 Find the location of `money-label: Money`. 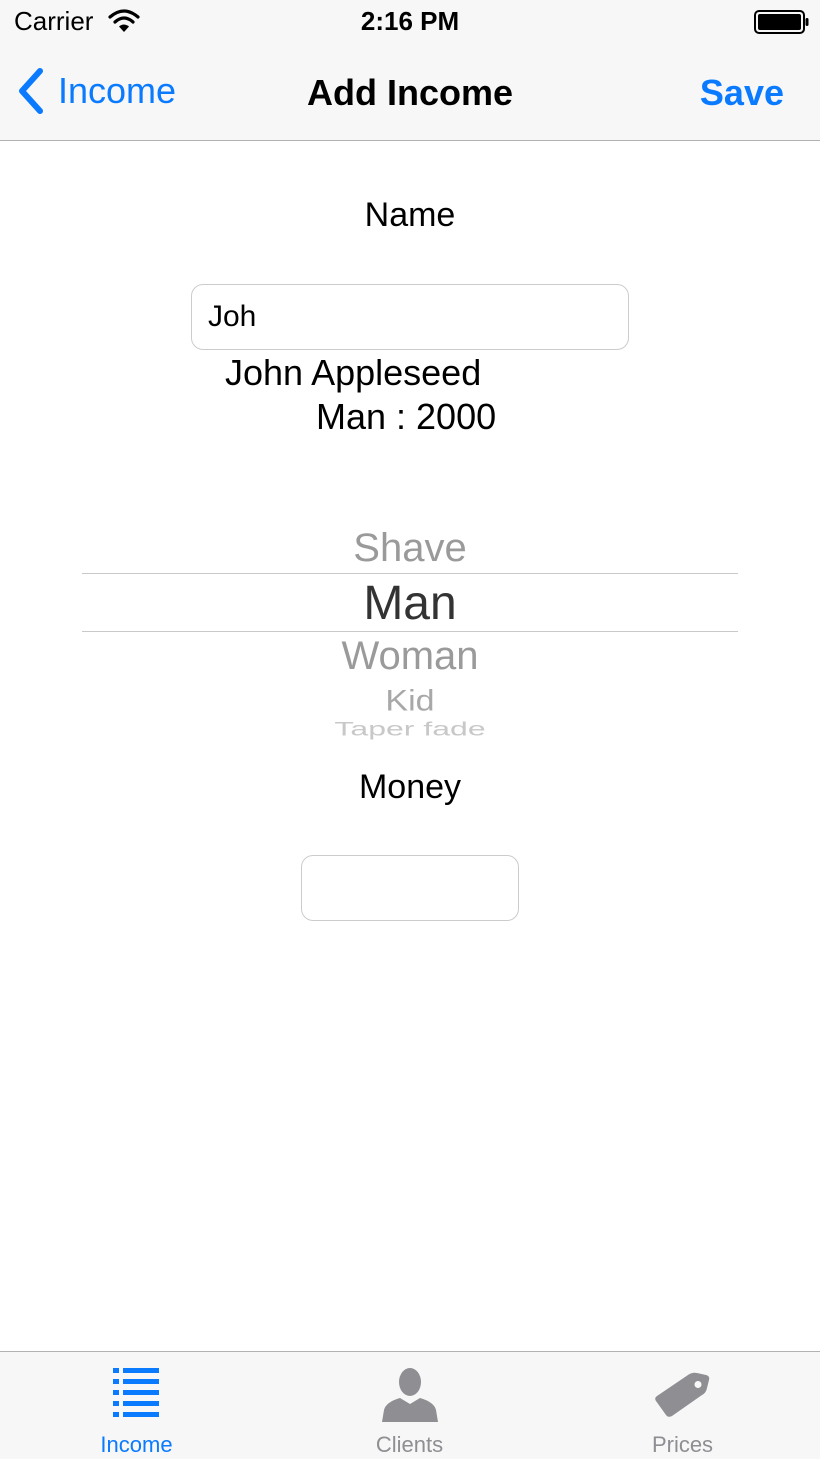

money-label: Money is located at coordinates (410, 787).